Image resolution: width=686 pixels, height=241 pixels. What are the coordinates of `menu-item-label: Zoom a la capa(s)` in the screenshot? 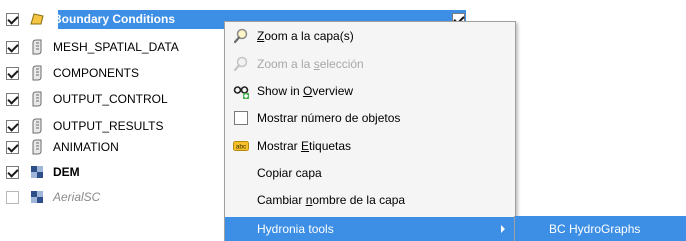 It's located at (305, 36).